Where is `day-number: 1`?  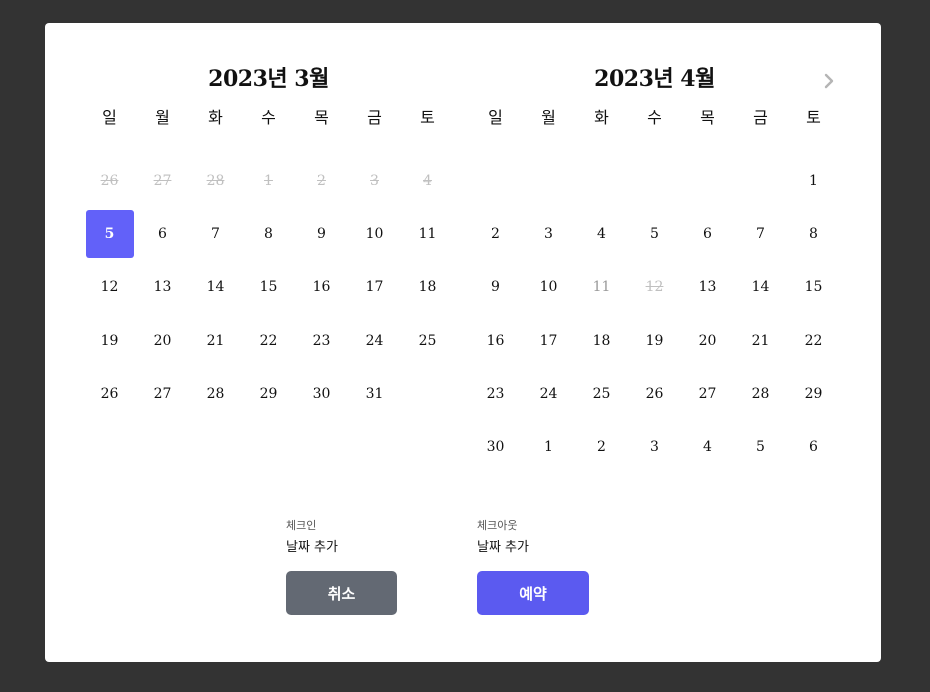 day-number: 1 is located at coordinates (813, 180).